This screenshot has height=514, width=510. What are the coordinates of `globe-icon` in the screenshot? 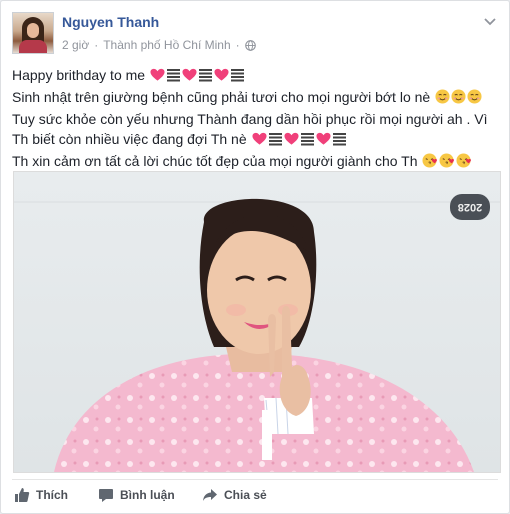 It's located at (250, 45).